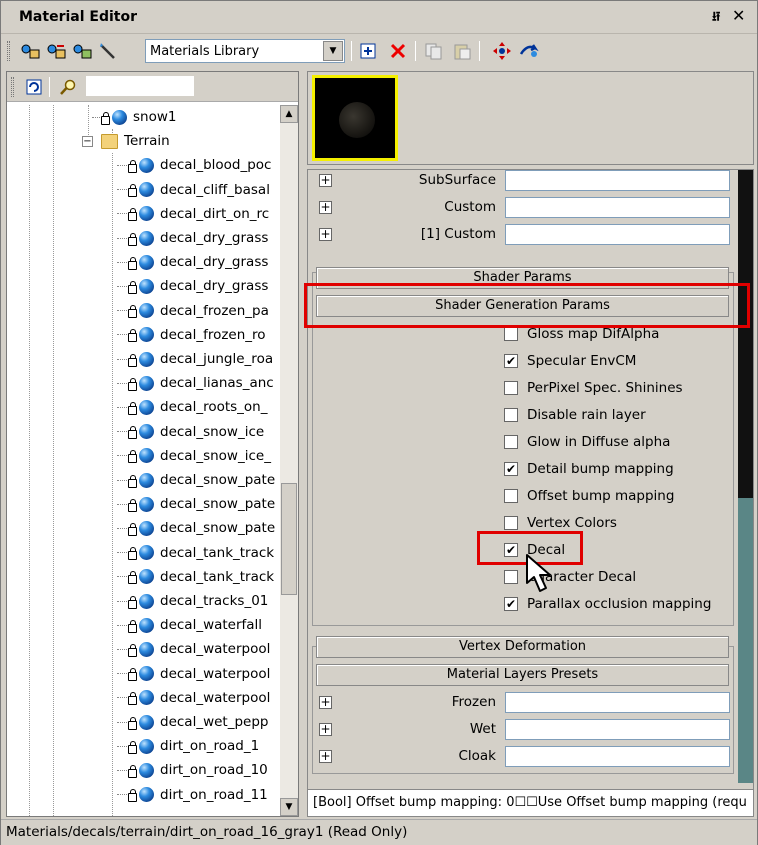 This screenshot has height=845, width=758. I want to click on wand-icon, so click(108, 51).